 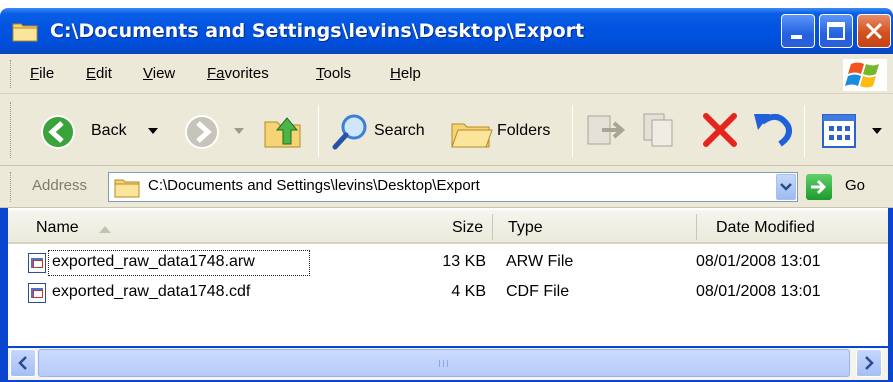 I want to click on address-grip, so click(x=11, y=187).